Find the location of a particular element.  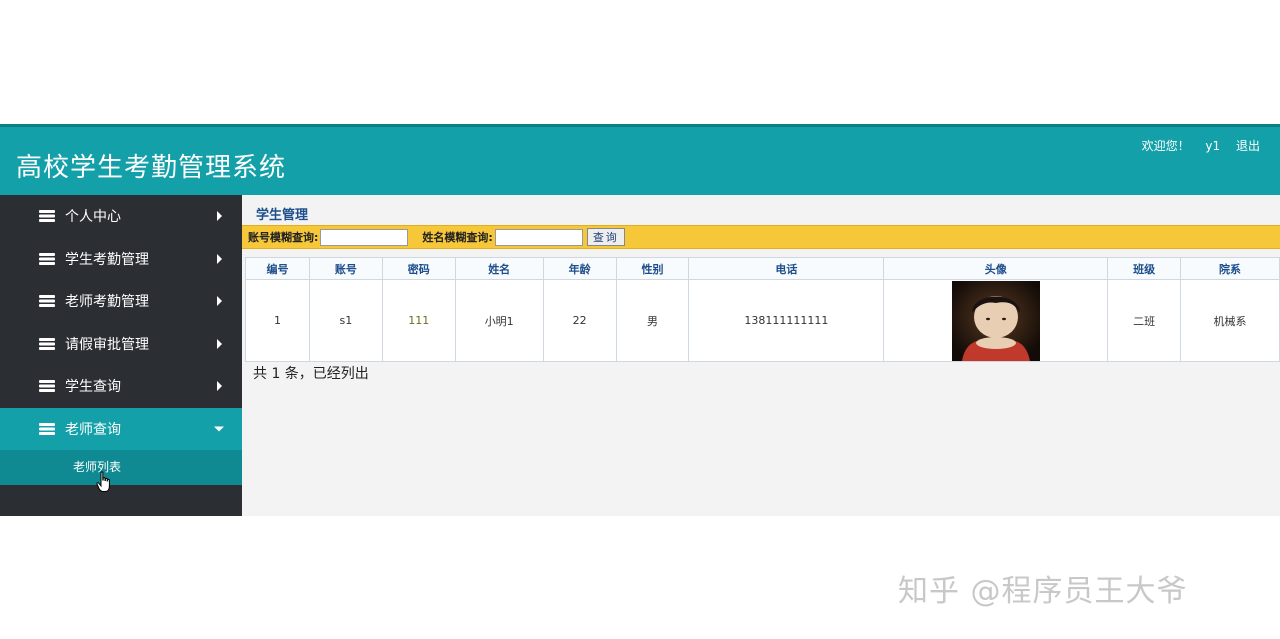

sidebar-item-teacher-attendance: 老师考勤管理 is located at coordinates (121, 301).